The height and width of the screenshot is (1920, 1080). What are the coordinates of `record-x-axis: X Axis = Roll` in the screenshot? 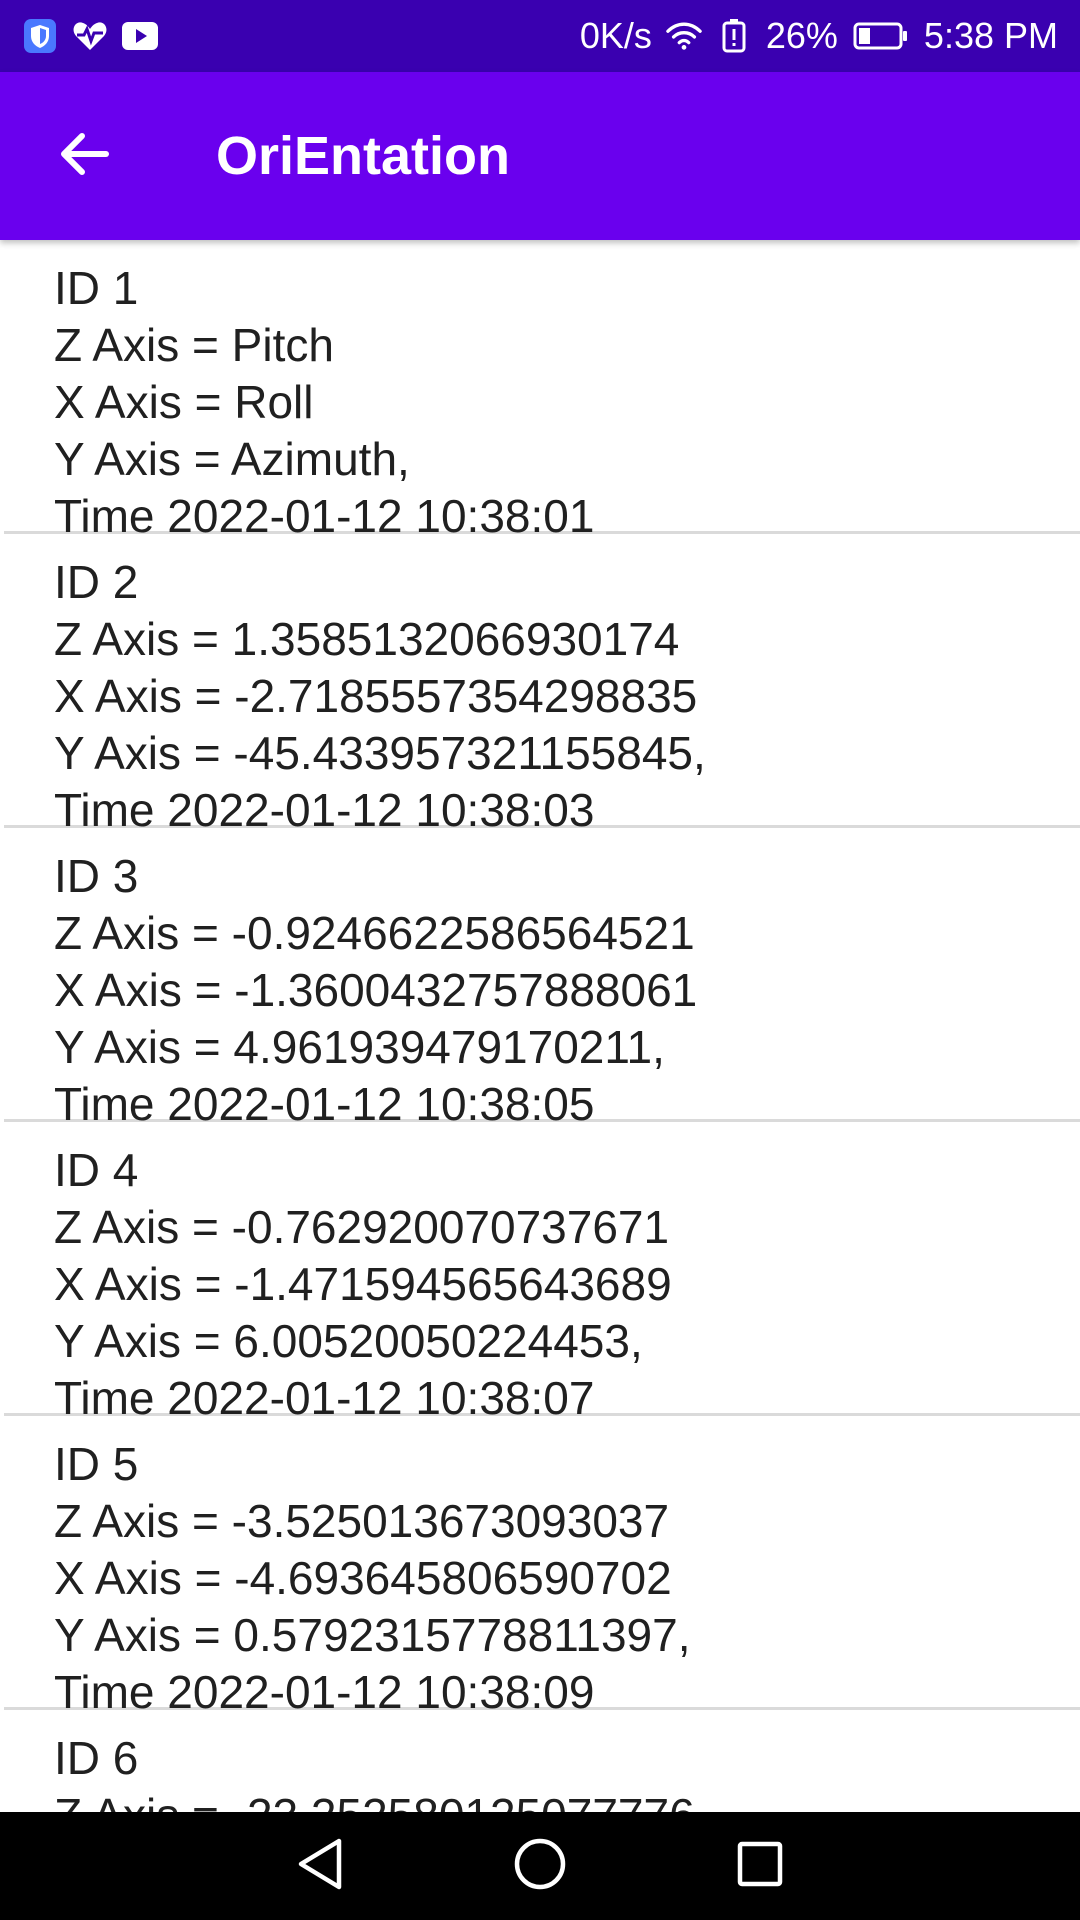 It's located at (184, 402).